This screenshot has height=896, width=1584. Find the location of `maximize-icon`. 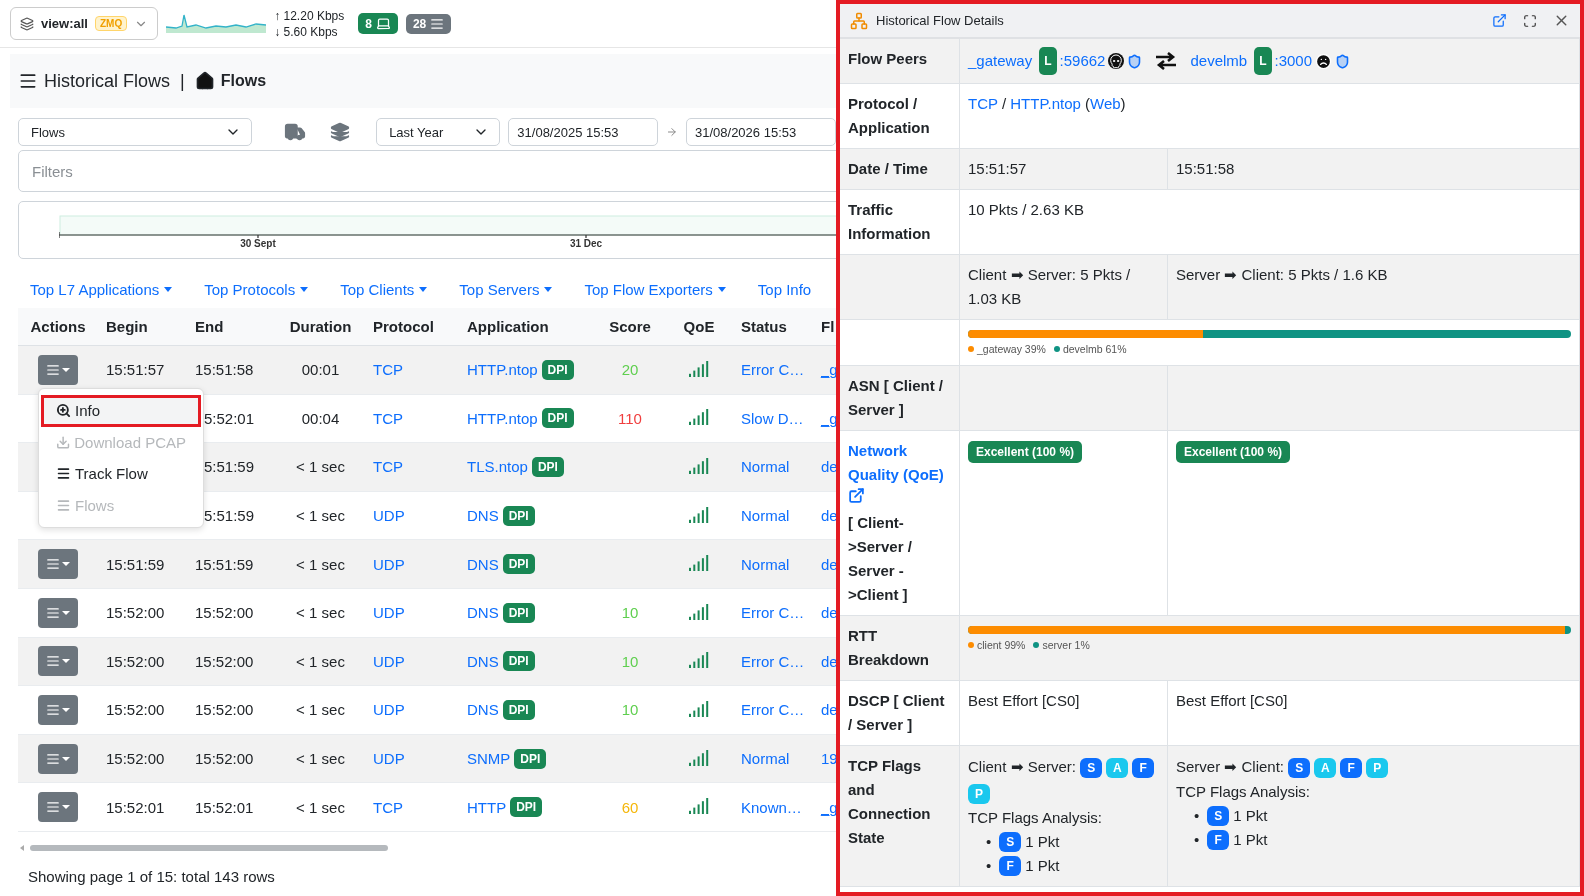

maximize-icon is located at coordinates (1530, 20).